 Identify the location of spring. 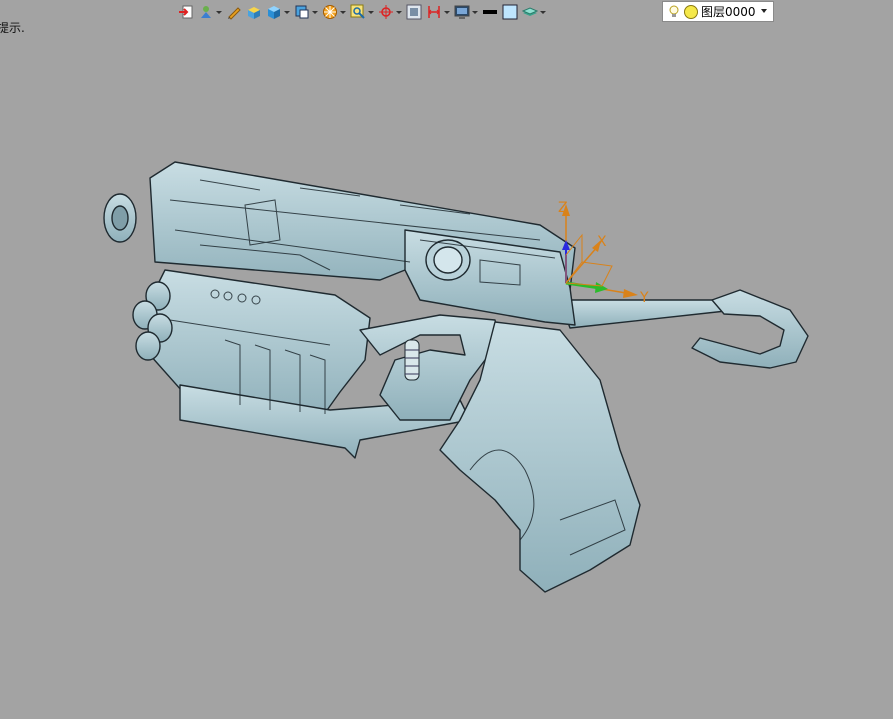
(412, 360).